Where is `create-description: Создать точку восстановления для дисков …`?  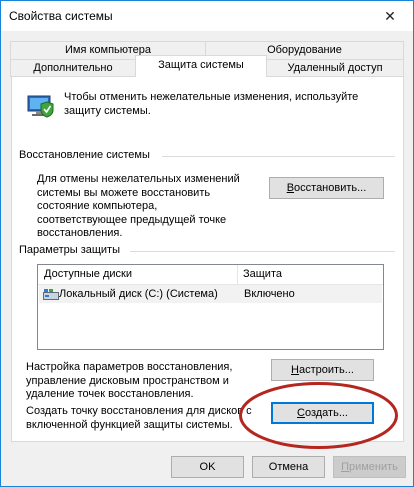 create-description: Создать точку восстановления для дисков … is located at coordinates (139, 418).